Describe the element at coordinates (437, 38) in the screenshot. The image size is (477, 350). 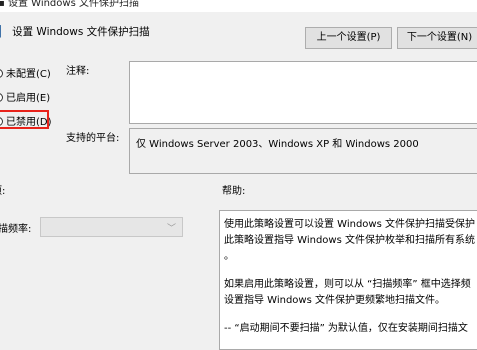
I see `next-setting-button: 下一个设置(N)` at that location.